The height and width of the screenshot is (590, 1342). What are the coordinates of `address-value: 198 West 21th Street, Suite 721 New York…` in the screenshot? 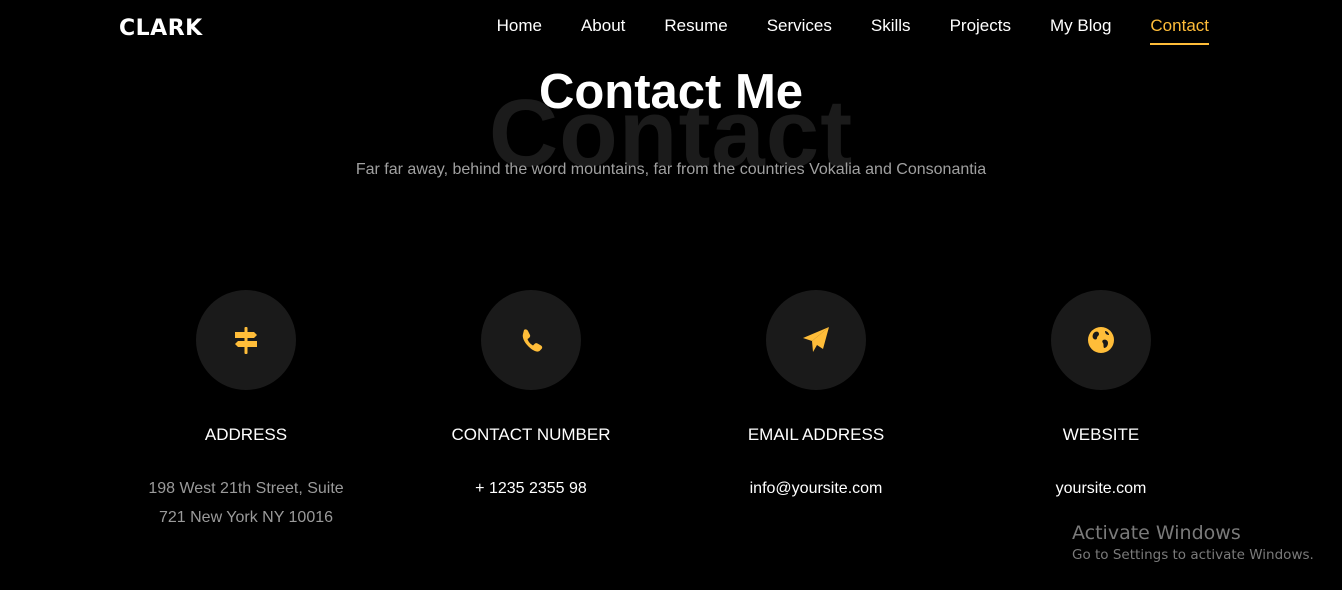 It's located at (246, 503).